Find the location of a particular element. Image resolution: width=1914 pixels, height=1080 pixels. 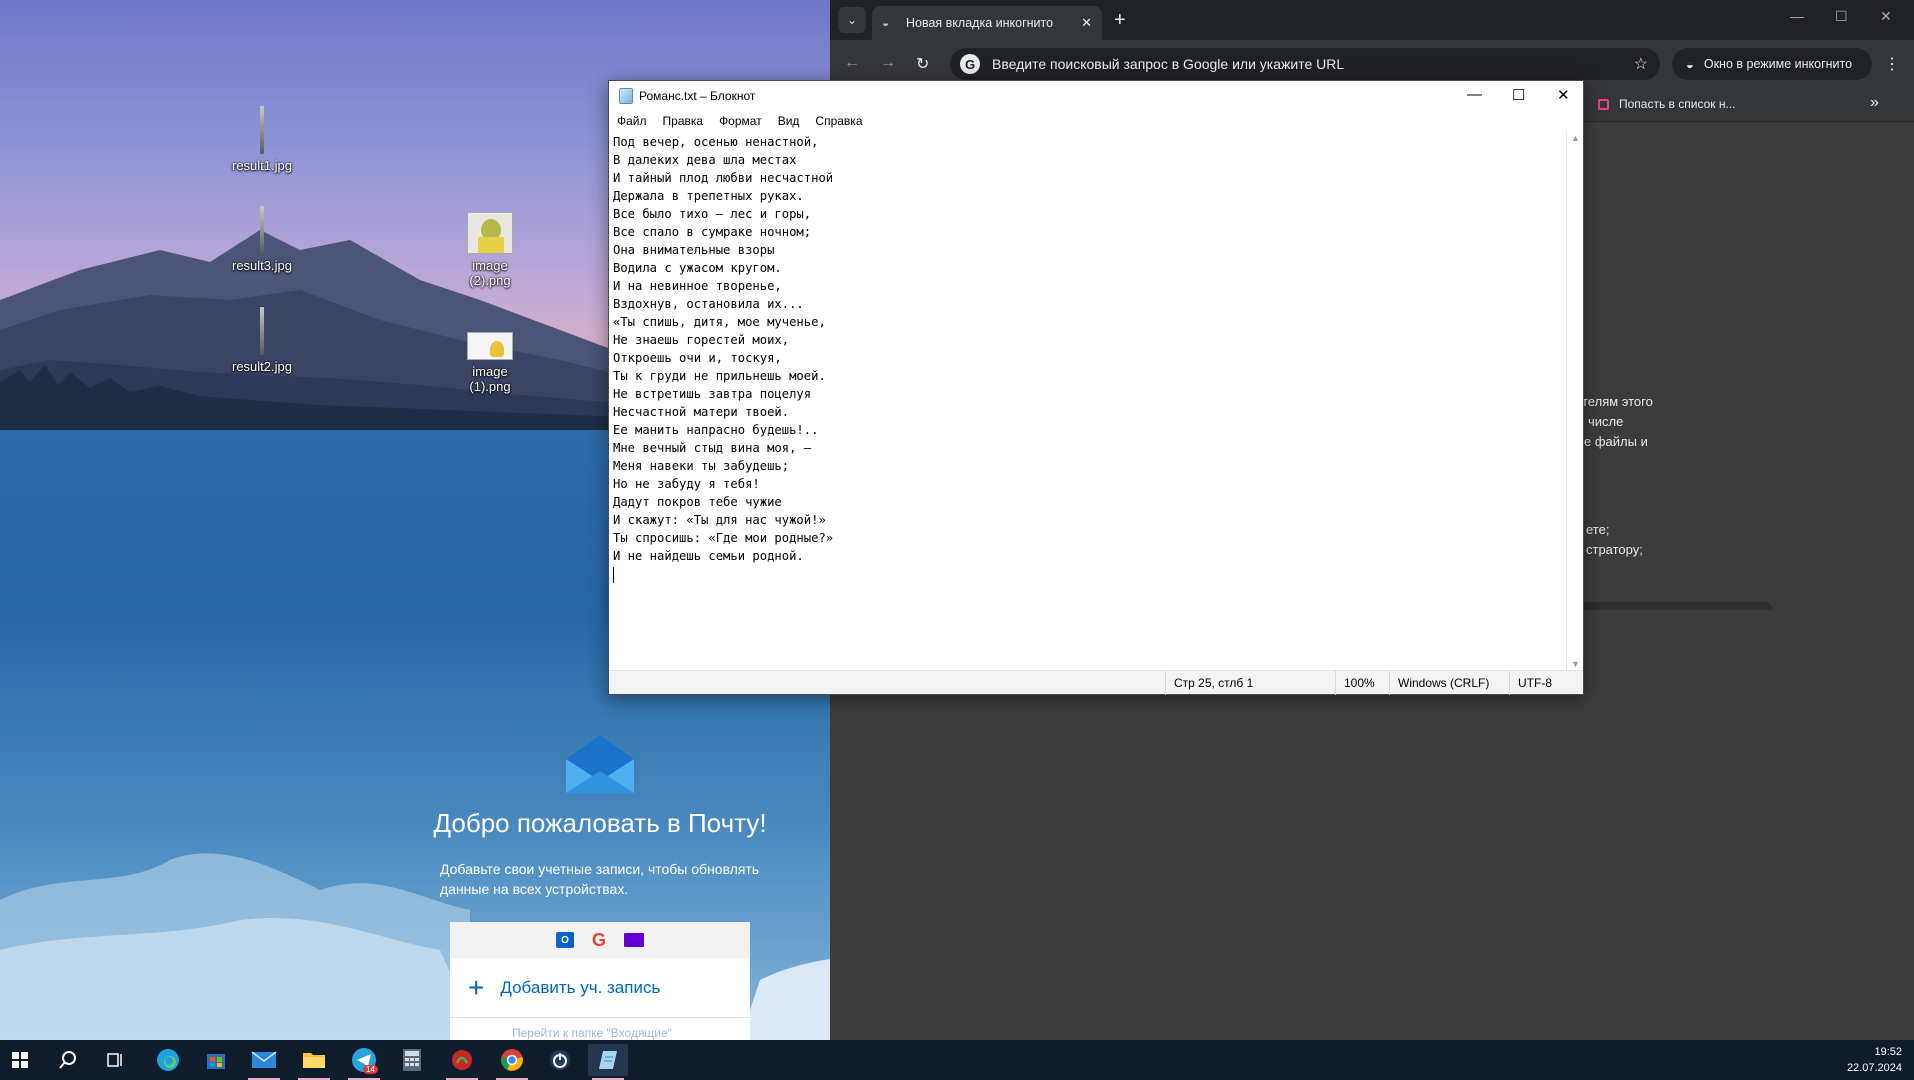

tab-incognito: ◒ Новая вкладка инкогнито ✕ is located at coordinates (987, 23).